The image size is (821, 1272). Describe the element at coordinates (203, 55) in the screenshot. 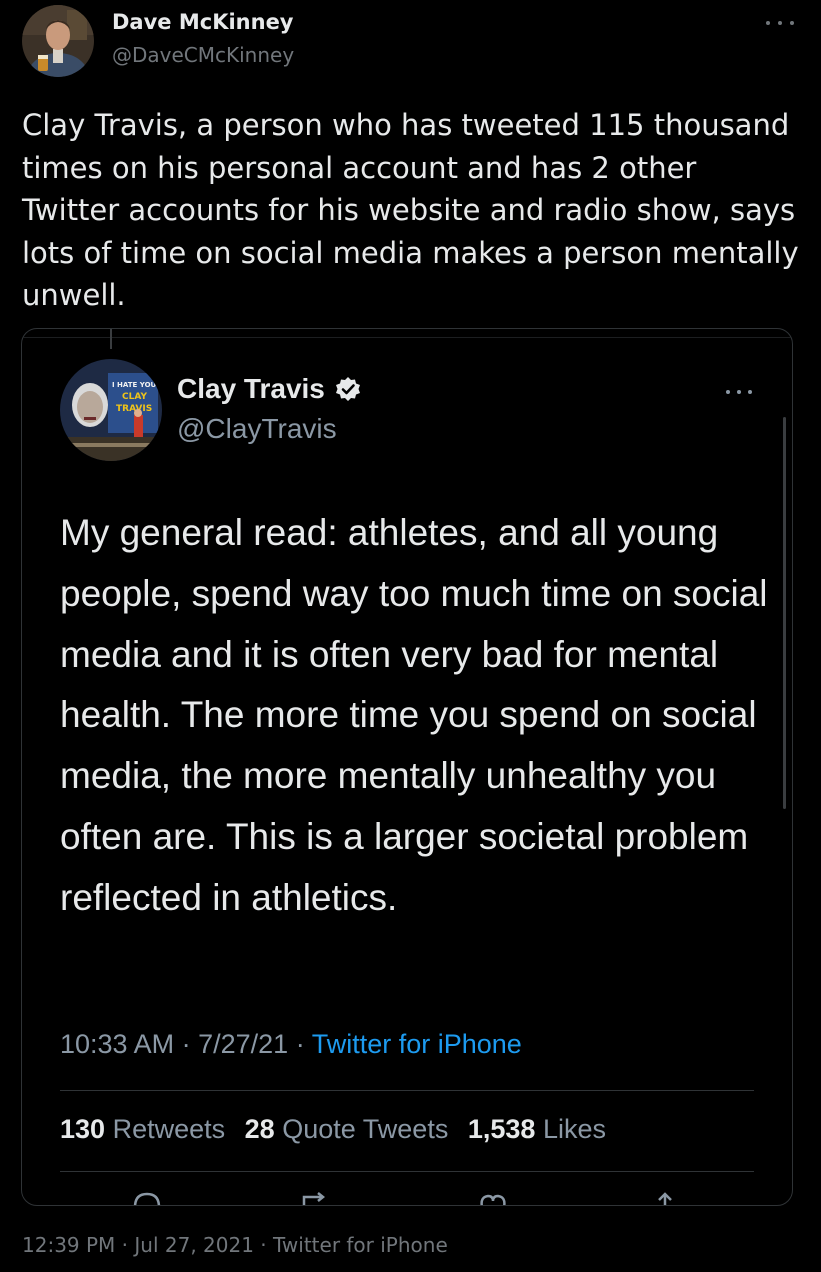

I see `author-handle: @DaveCMcKinney` at that location.